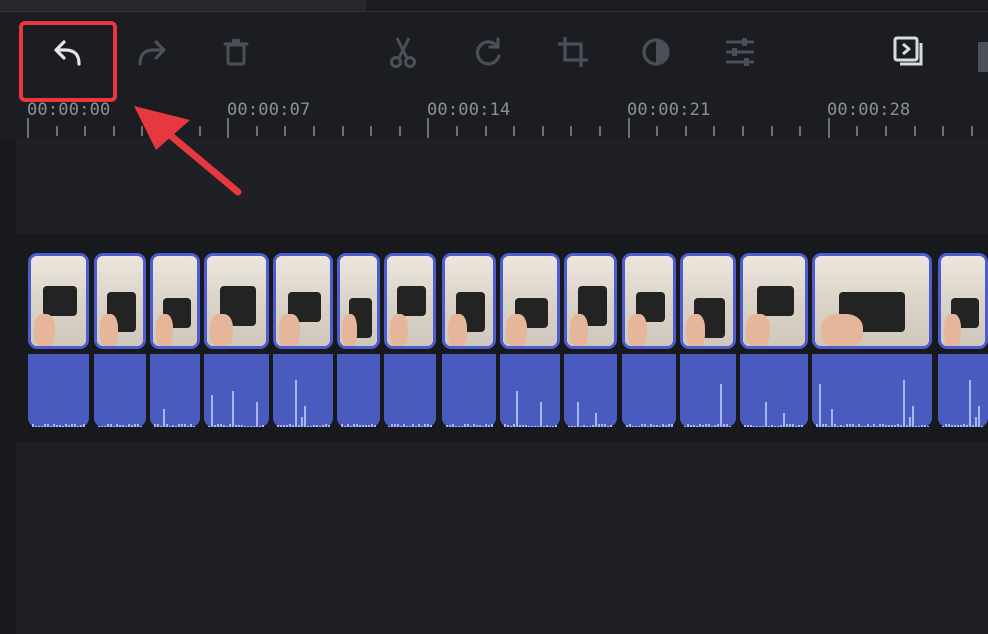 This screenshot has width=988, height=634. I want to click on undo-icon, so click(67, 53).